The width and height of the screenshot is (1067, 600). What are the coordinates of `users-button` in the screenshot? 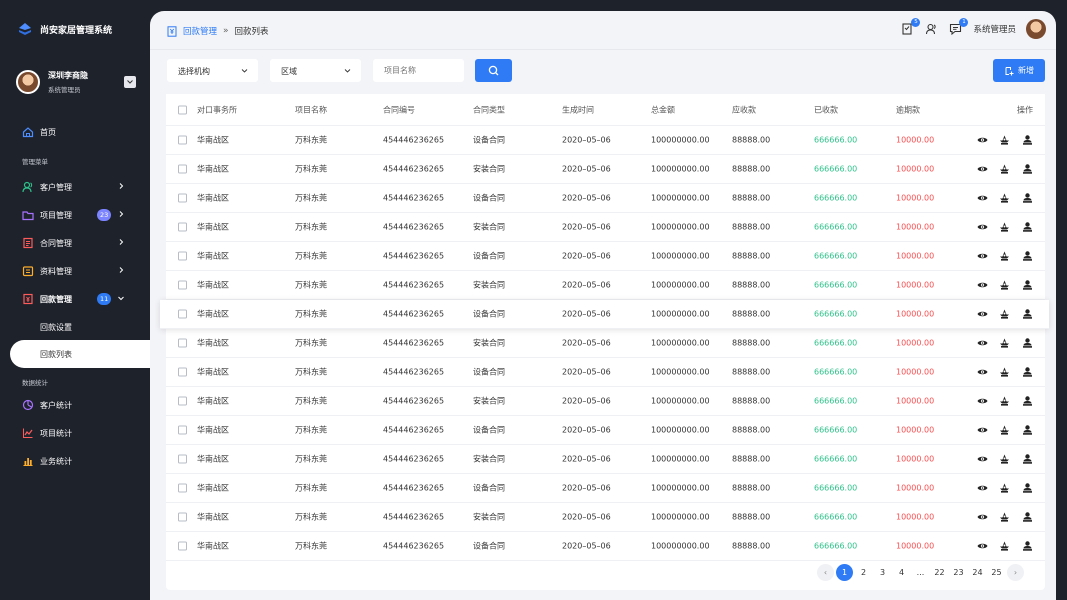 It's located at (932, 29).